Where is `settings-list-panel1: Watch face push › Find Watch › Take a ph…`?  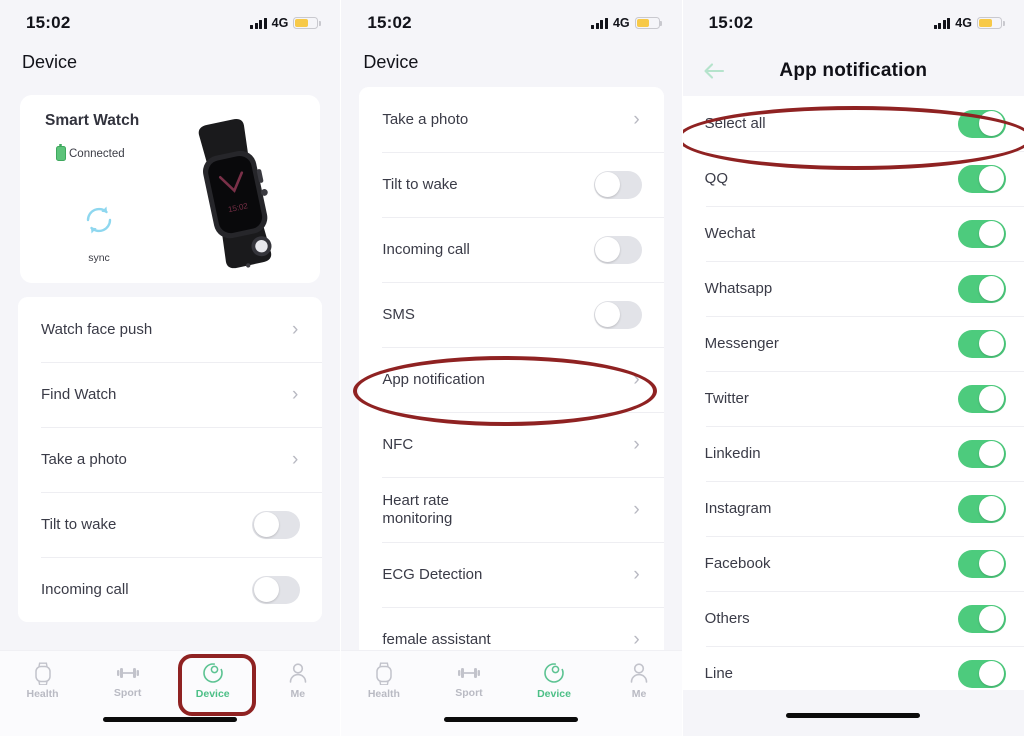 settings-list-panel1: Watch face push › Find Watch › Take a ph… is located at coordinates (170, 459).